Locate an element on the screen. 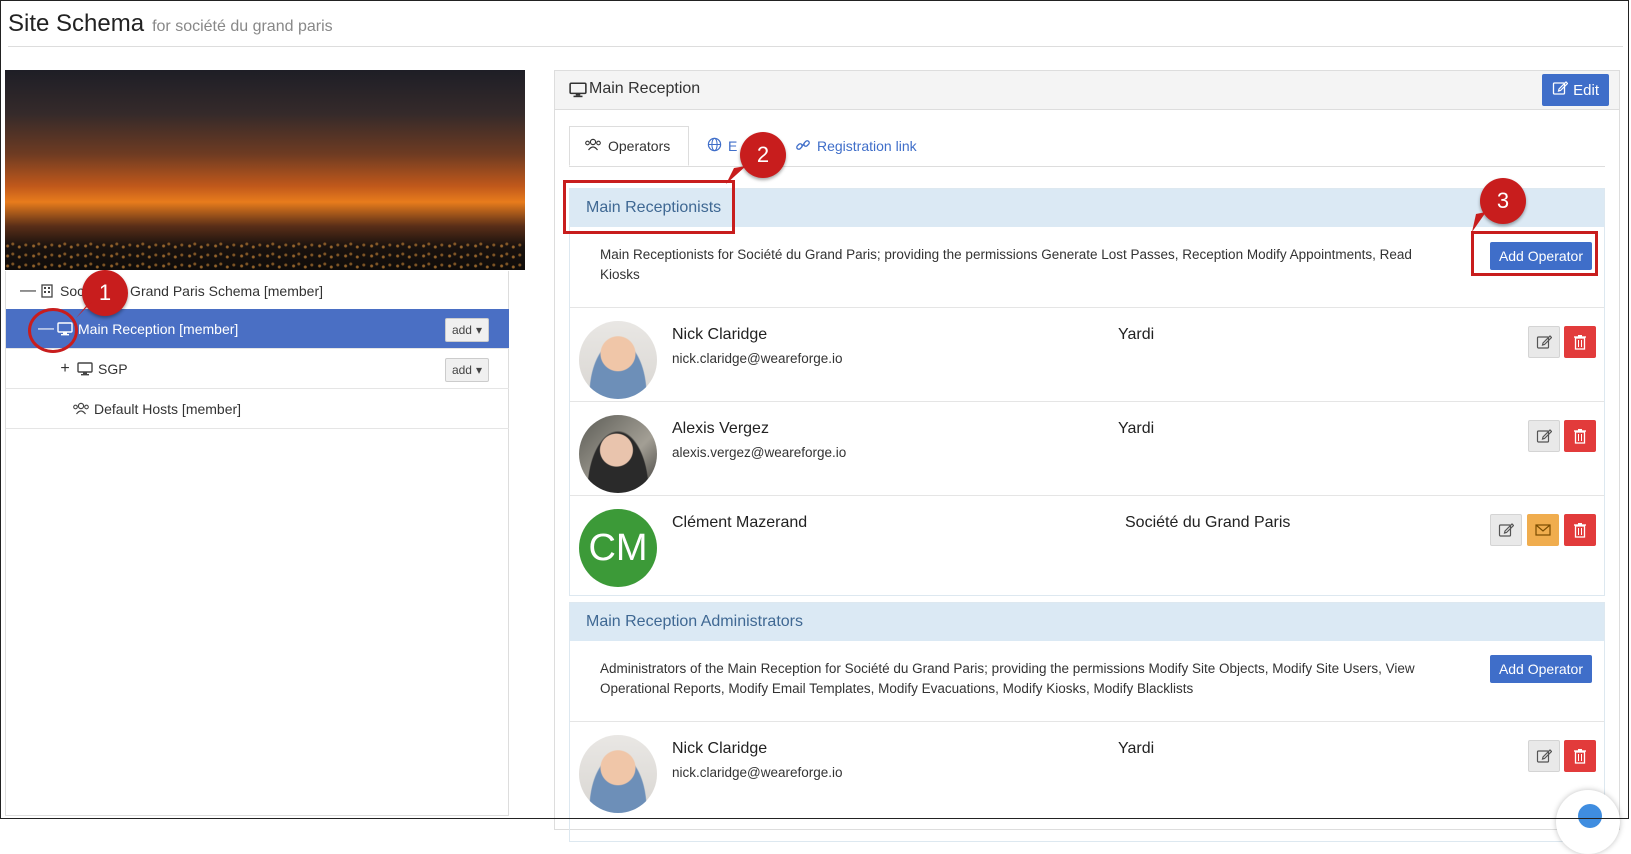 The height and width of the screenshot is (854, 1631). tab-registration-link: Registration link is located at coordinates (856, 146).